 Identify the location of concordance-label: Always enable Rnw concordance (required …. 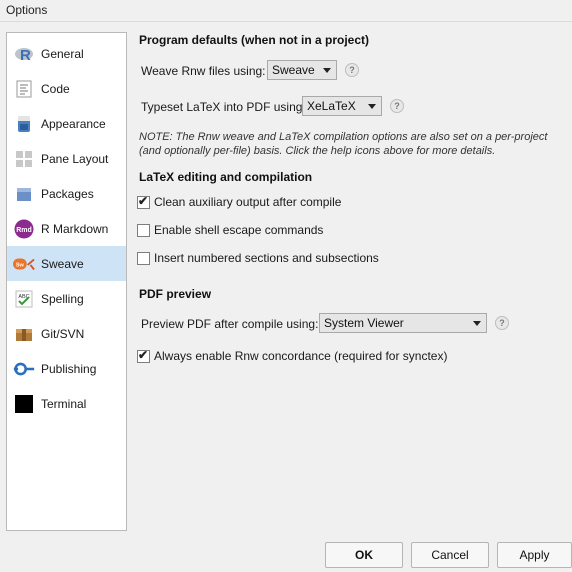
(301, 356).